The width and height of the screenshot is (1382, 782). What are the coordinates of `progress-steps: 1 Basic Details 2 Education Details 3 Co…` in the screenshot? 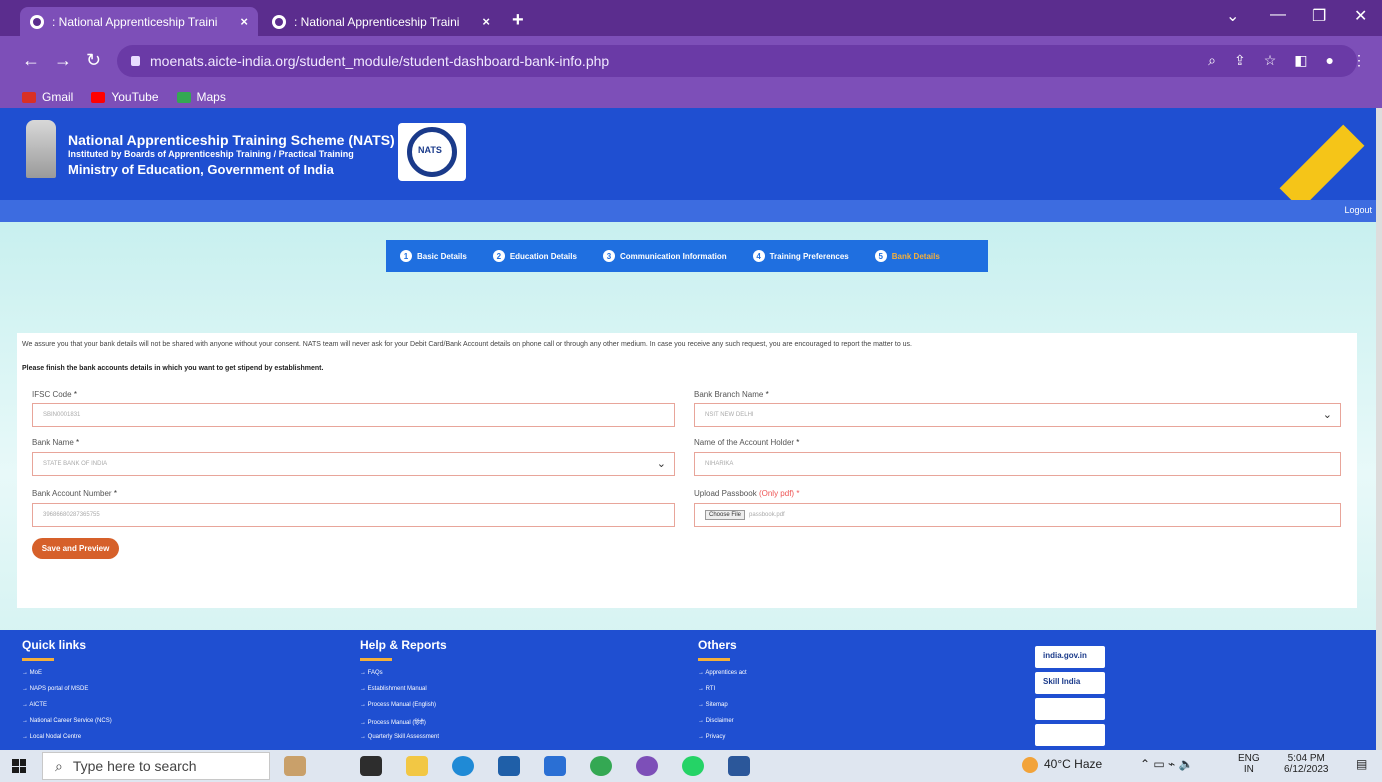 It's located at (687, 256).